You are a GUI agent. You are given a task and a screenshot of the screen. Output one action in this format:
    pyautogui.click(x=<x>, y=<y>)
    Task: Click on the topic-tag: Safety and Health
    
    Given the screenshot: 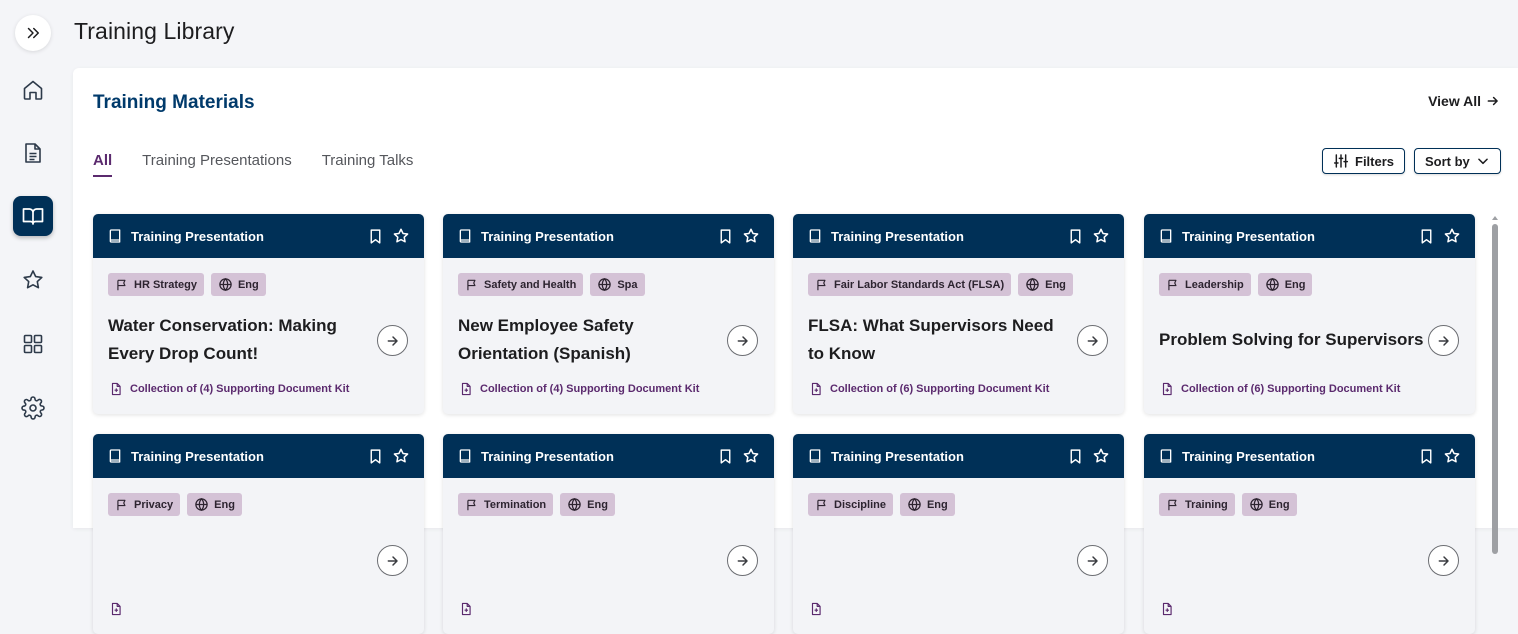 What is the action you would take?
    pyautogui.click(x=521, y=284)
    